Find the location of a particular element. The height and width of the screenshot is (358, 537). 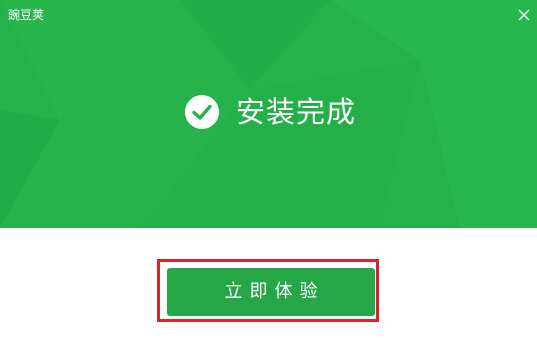

try-now-button: 立即体验 is located at coordinates (271, 292).